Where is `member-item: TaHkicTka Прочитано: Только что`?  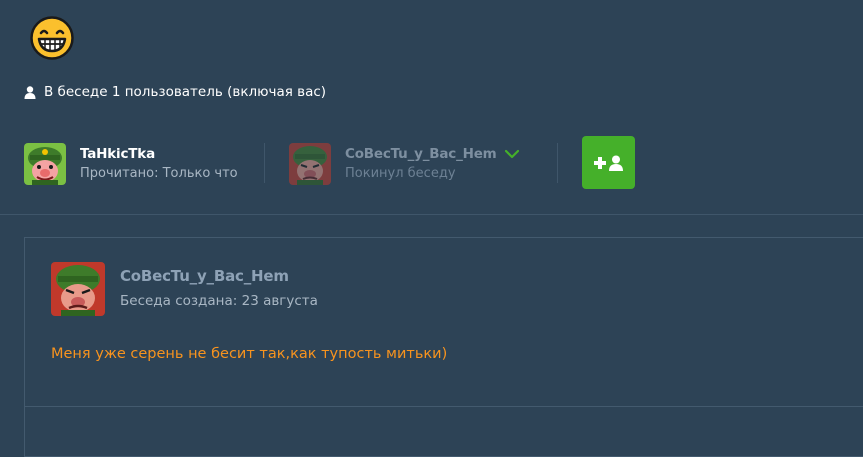 member-item: TaHkicTka Прочитано: Только что is located at coordinates (131, 164).